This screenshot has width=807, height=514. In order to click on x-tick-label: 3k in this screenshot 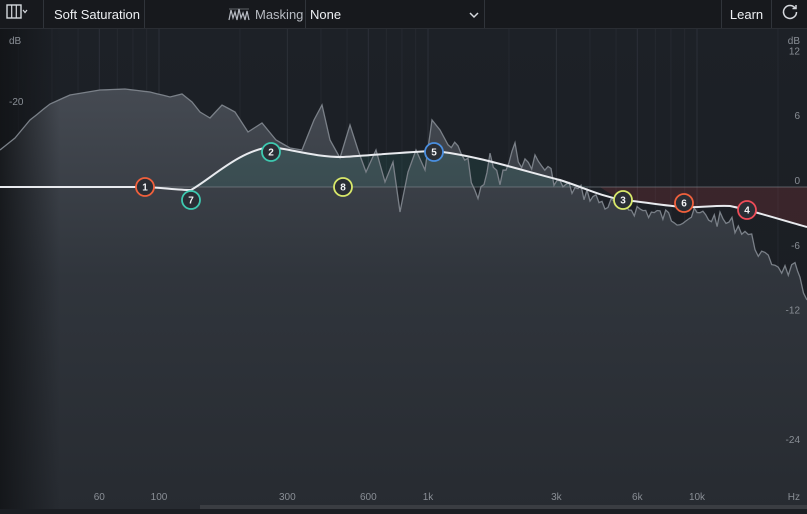, I will do `click(557, 497)`.